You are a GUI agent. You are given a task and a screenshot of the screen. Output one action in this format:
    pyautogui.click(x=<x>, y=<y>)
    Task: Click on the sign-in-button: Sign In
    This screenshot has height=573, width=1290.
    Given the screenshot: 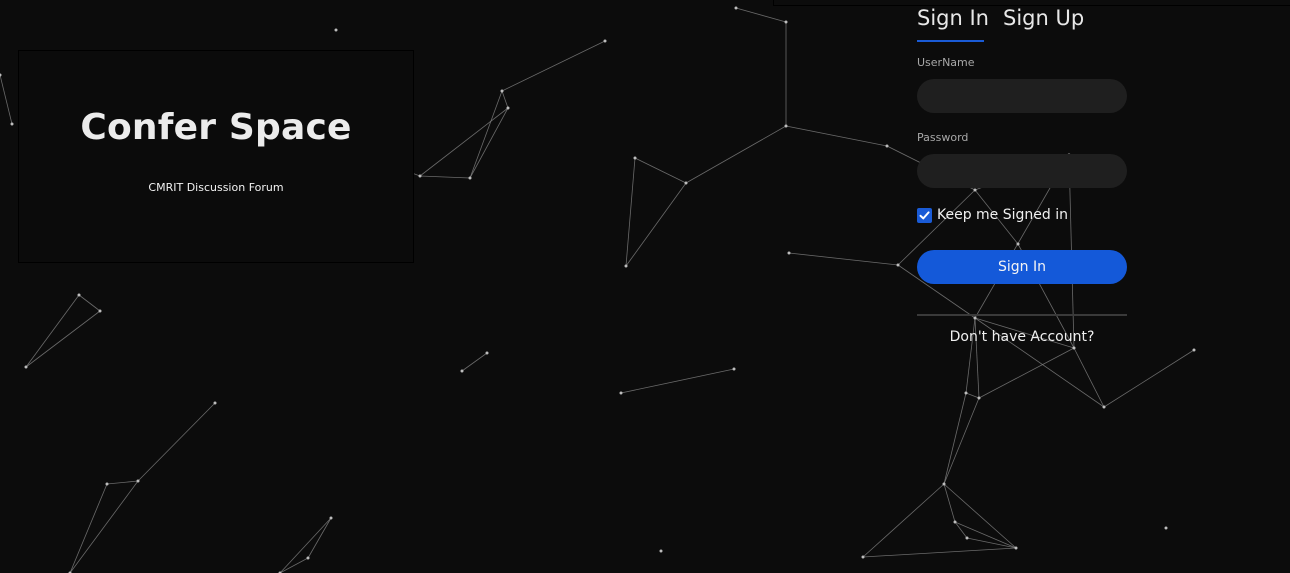 What is the action you would take?
    pyautogui.click(x=1022, y=267)
    